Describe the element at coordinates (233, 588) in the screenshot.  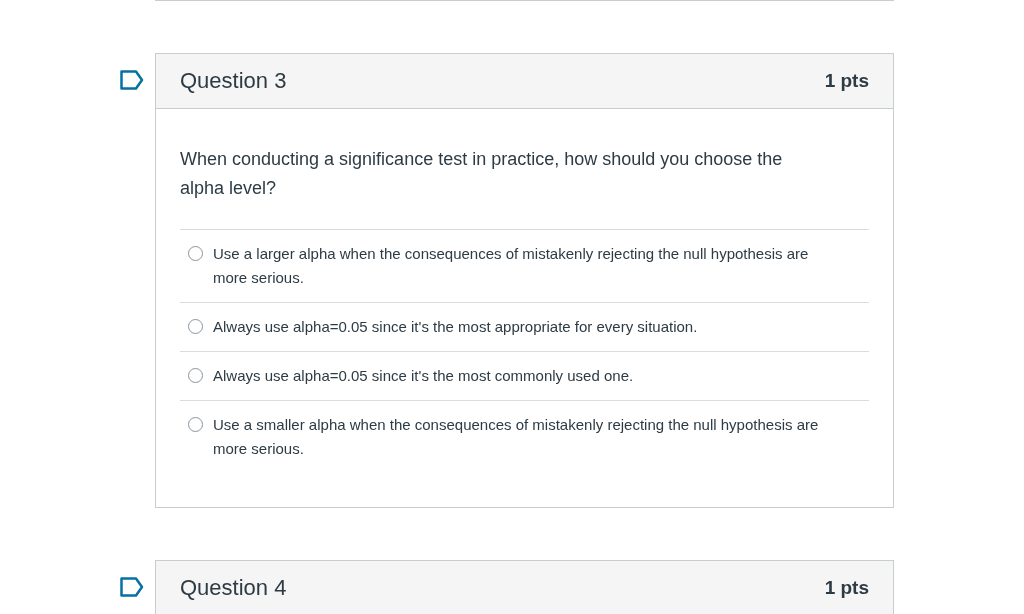
I see `question-title: Question 4` at that location.